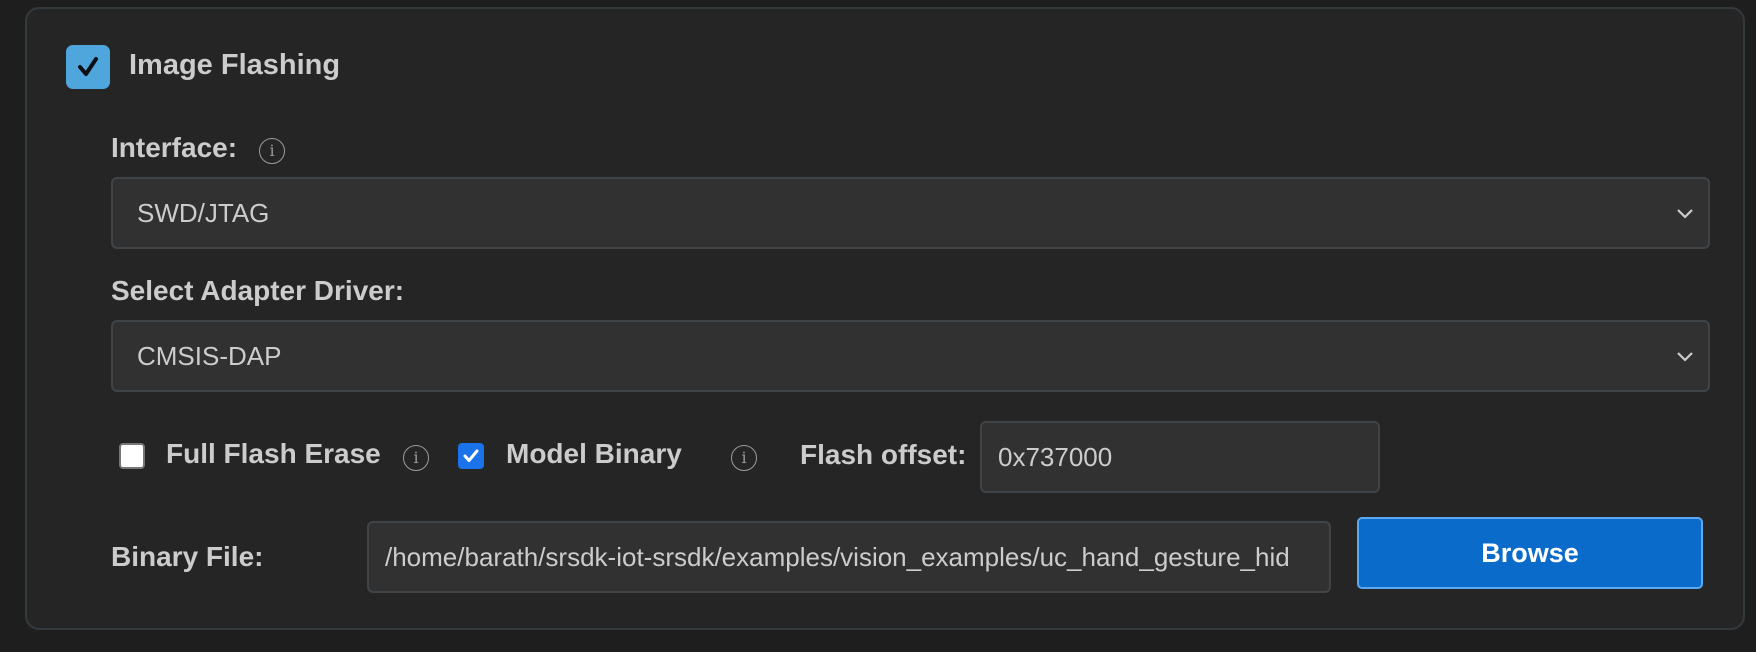 This screenshot has height=652, width=1756. Describe the element at coordinates (174, 147) in the screenshot. I see `interface-label: Interface:` at that location.